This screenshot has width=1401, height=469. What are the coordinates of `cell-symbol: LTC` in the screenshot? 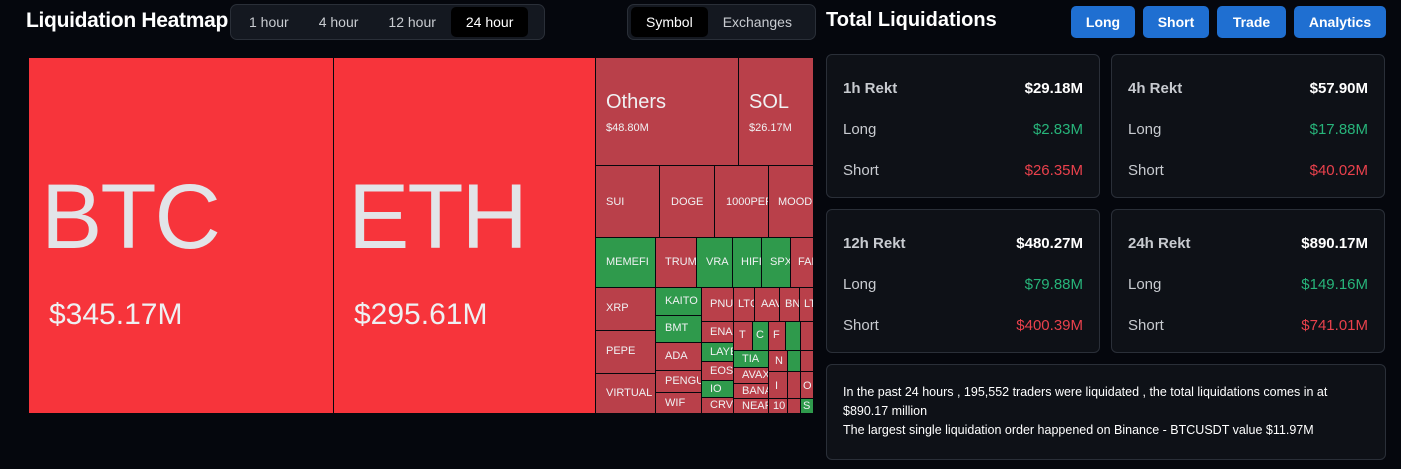 It's located at (808, 304).